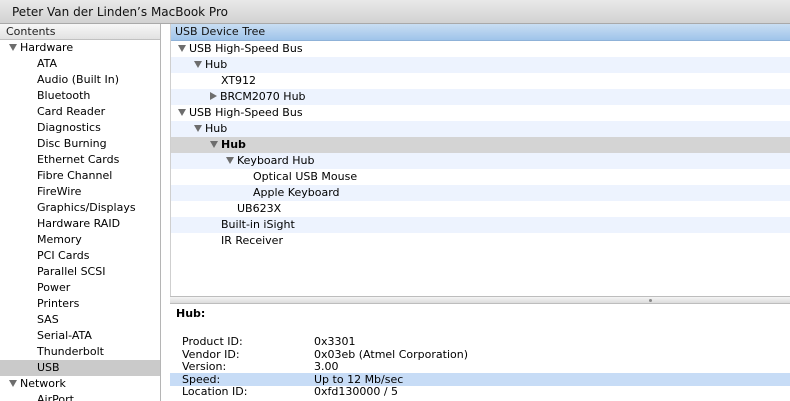 The width and height of the screenshot is (790, 401). I want to click on sidebar-item: Disc Burning, so click(80, 144).